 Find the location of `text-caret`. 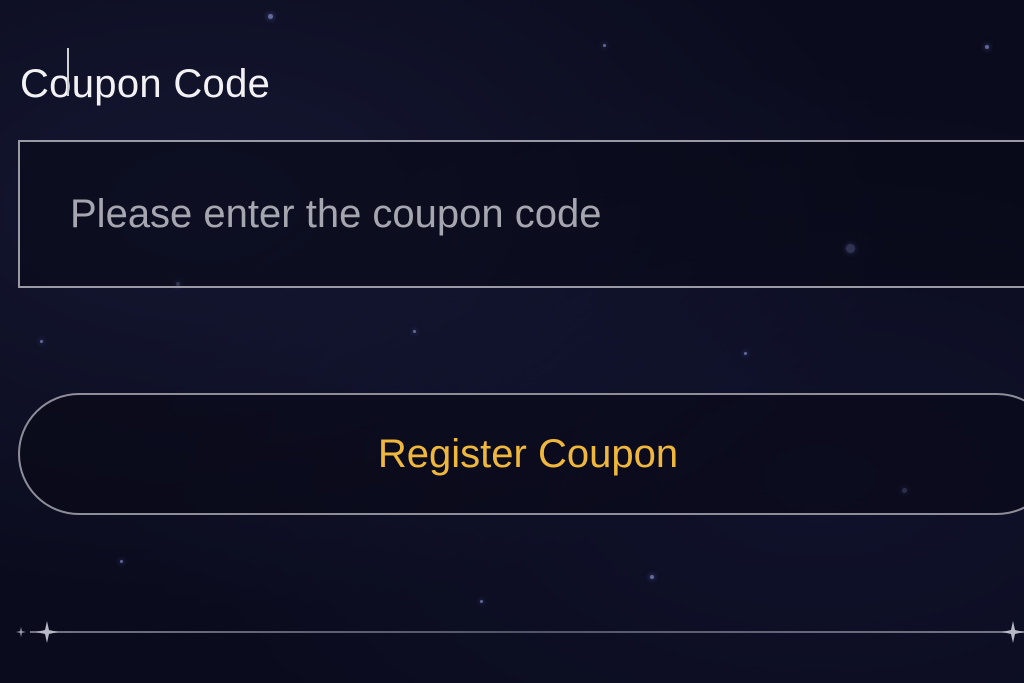

text-caret is located at coordinates (68, 72).